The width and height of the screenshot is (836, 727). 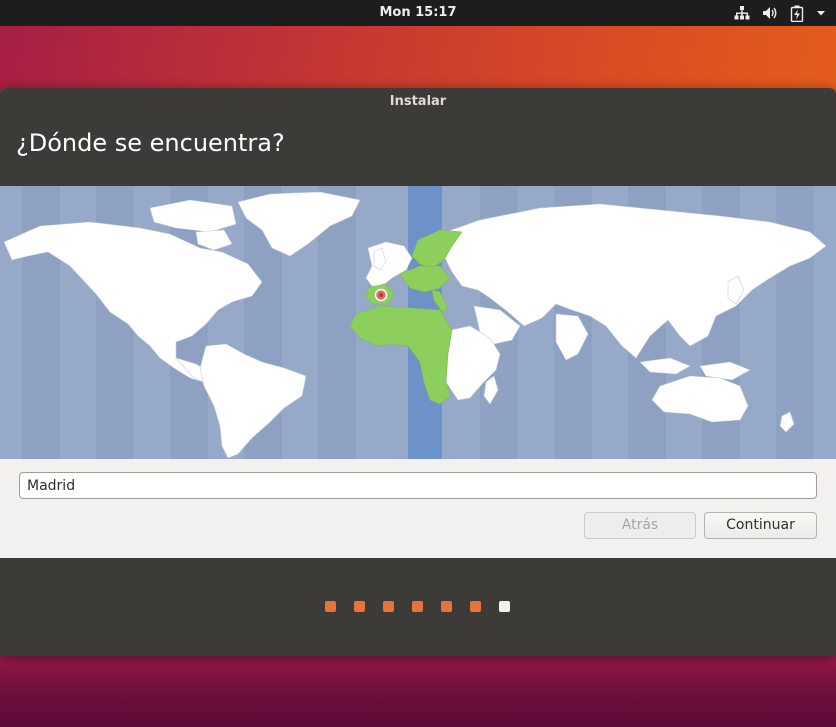 What do you see at coordinates (780, 13) in the screenshot?
I see `system-tray` at bounding box center [780, 13].